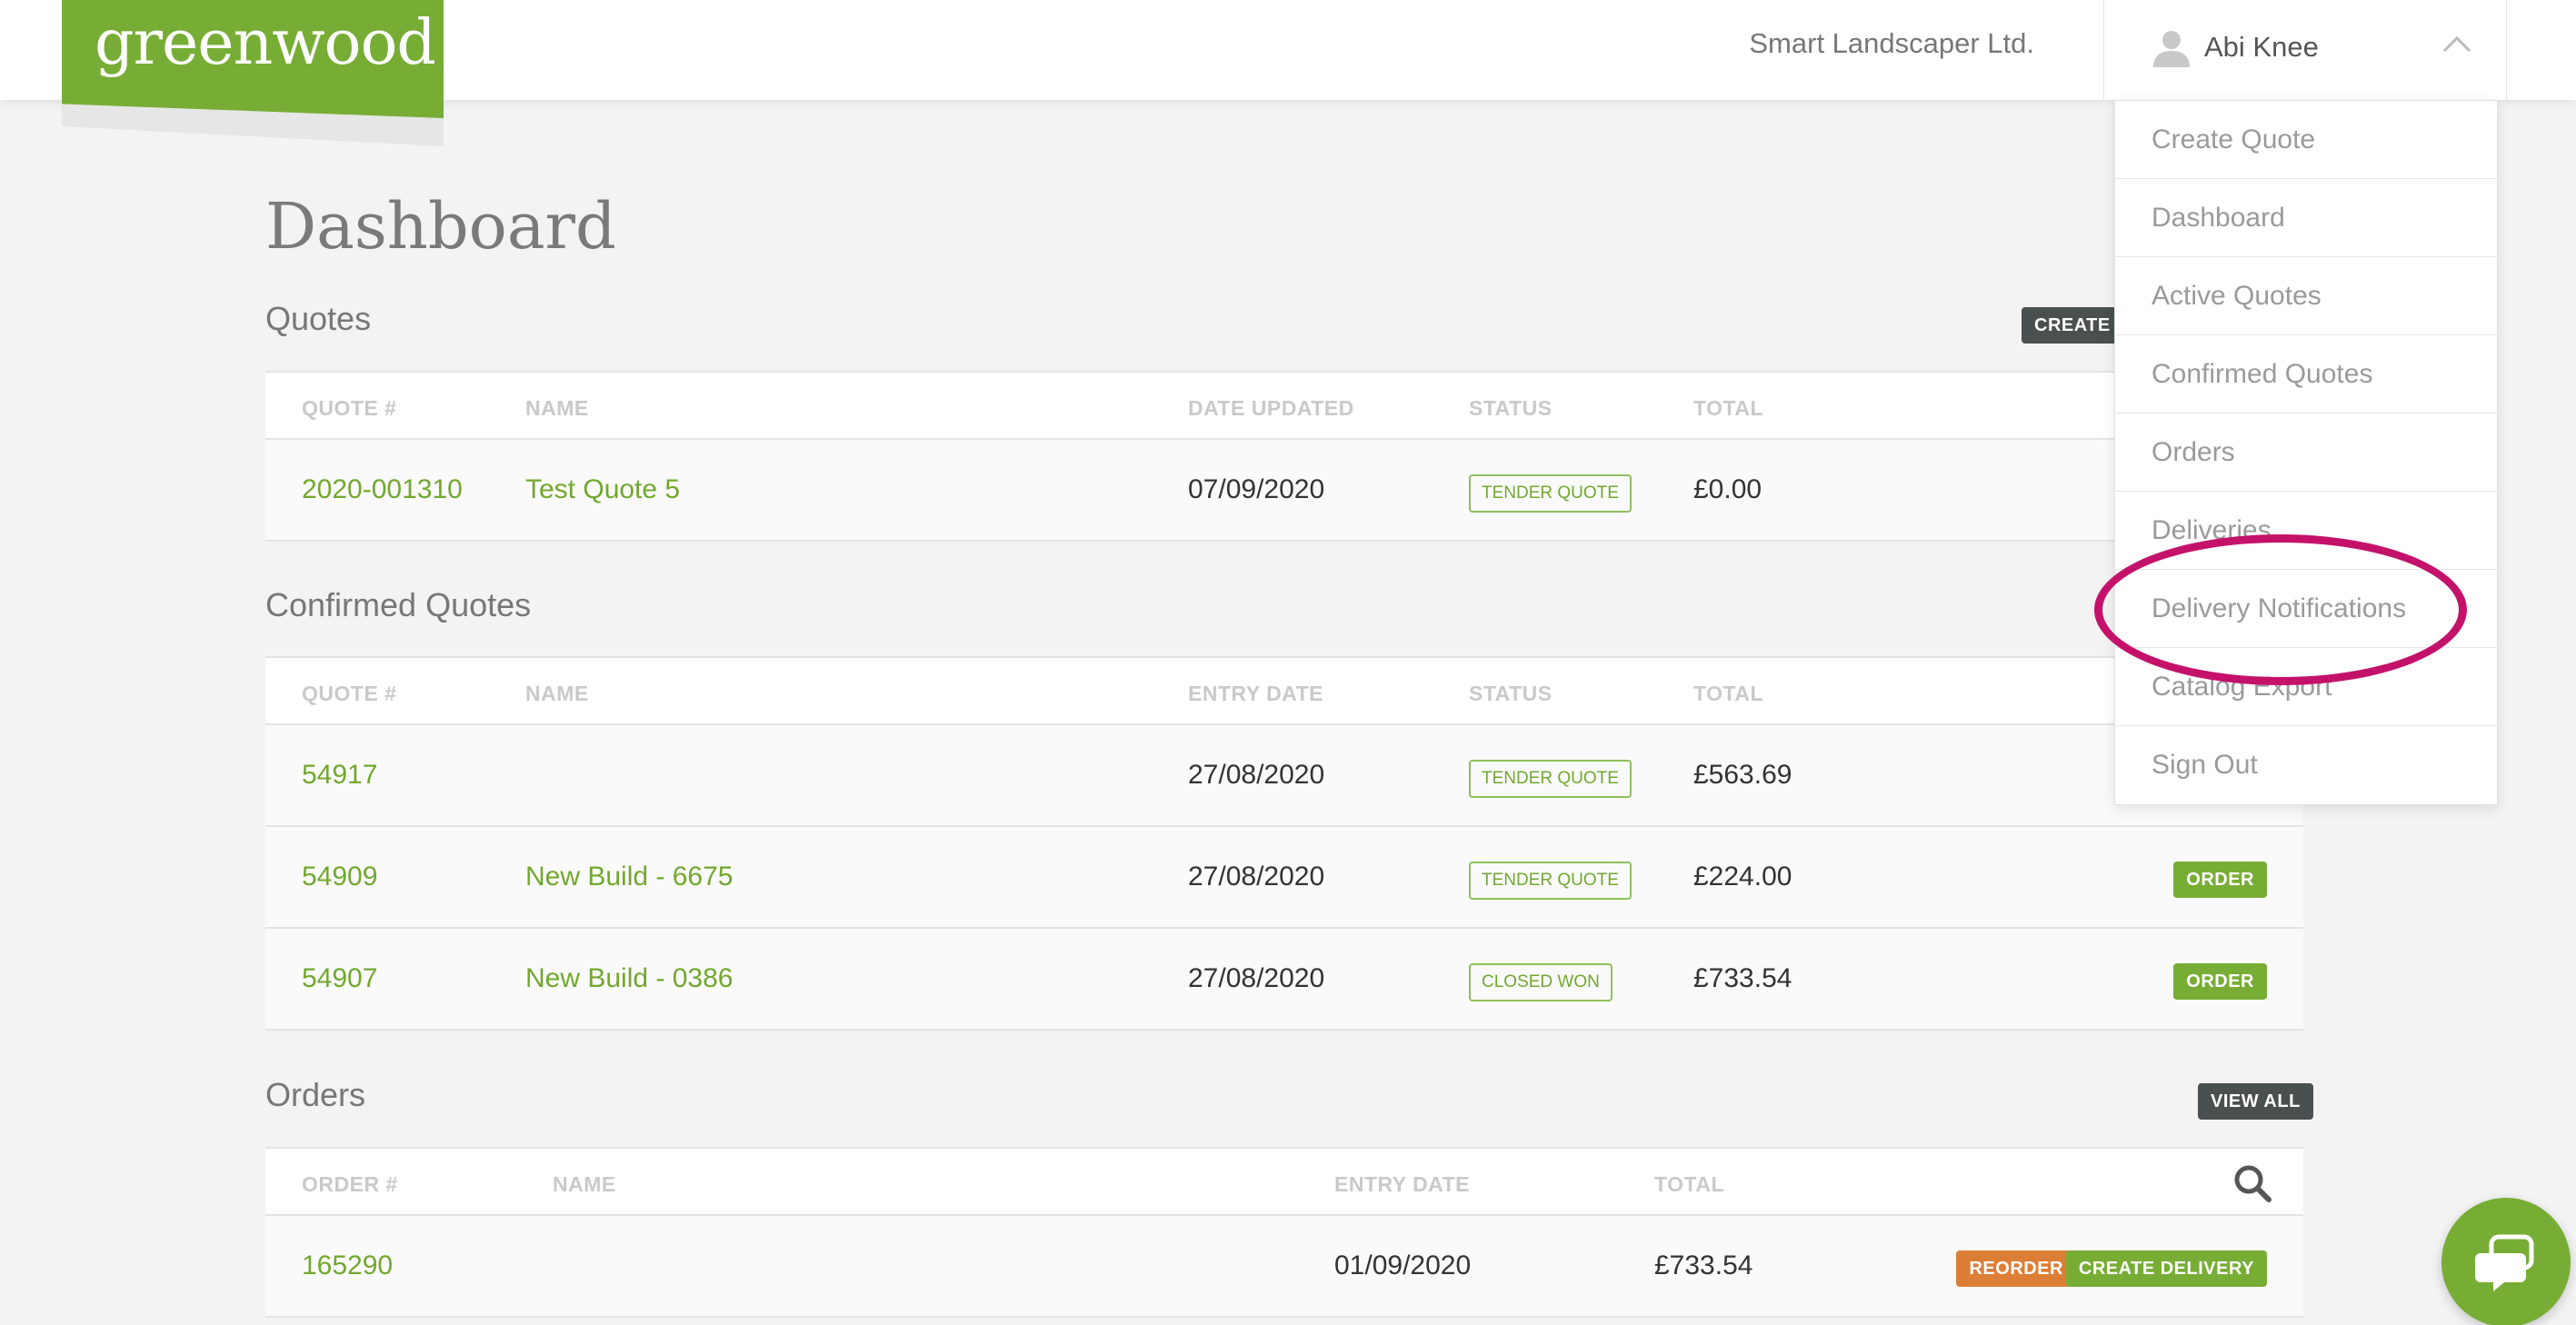 This screenshot has width=2576, height=1325. What do you see at coordinates (1540, 982) in the screenshot?
I see `status-badge: CLOSED WON` at bounding box center [1540, 982].